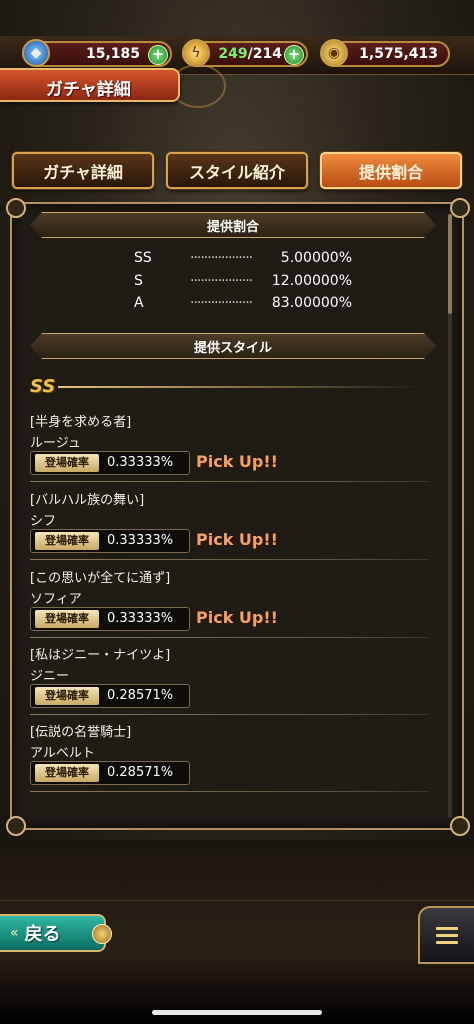  What do you see at coordinates (81, 422) in the screenshot?
I see `style-epithet: [半身を求める者]` at bounding box center [81, 422].